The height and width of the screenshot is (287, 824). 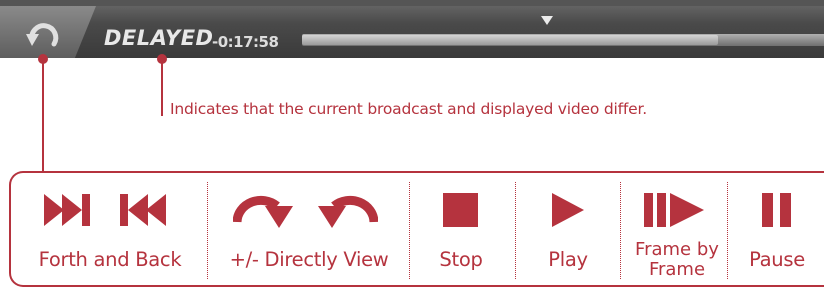 What do you see at coordinates (44, 35) in the screenshot?
I see `back-arrow-icon` at bounding box center [44, 35].